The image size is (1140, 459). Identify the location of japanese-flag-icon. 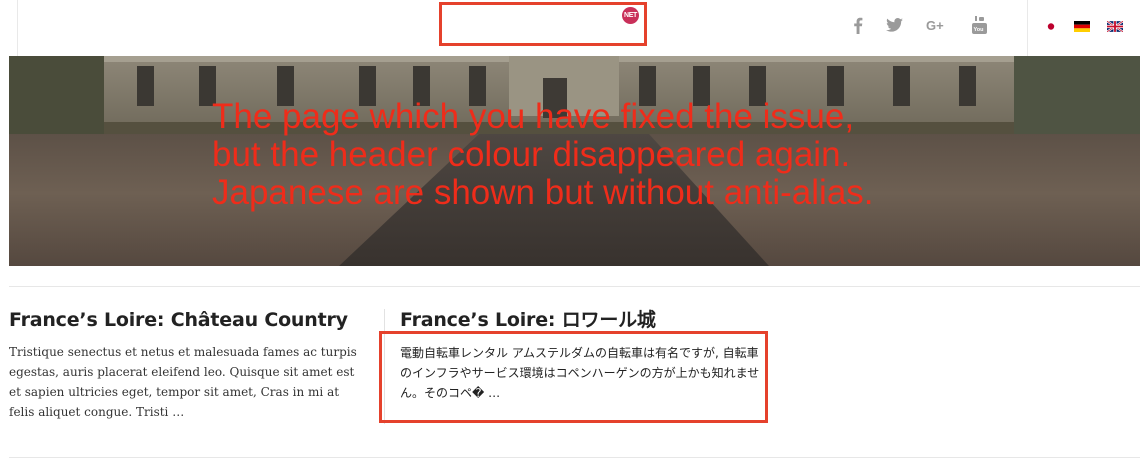
(1051, 26).